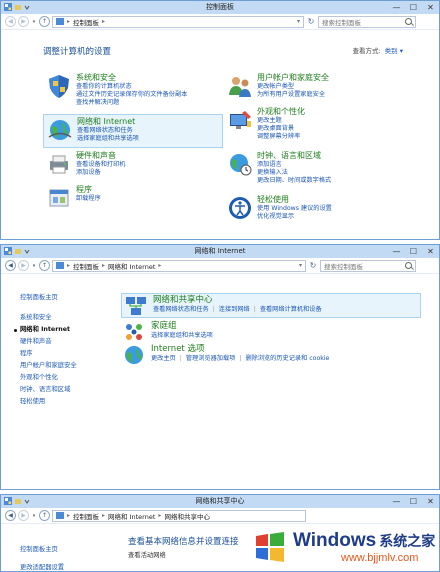  What do you see at coordinates (294, 156) in the screenshot?
I see `category-title: 时钟、语言和区域` at bounding box center [294, 156].